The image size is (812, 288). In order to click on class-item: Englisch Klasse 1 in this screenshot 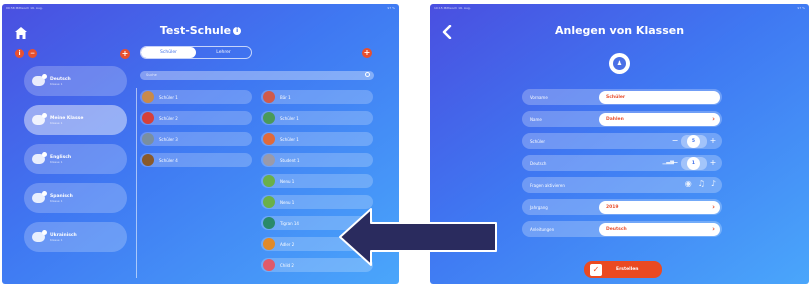, I will do `click(75, 159)`.